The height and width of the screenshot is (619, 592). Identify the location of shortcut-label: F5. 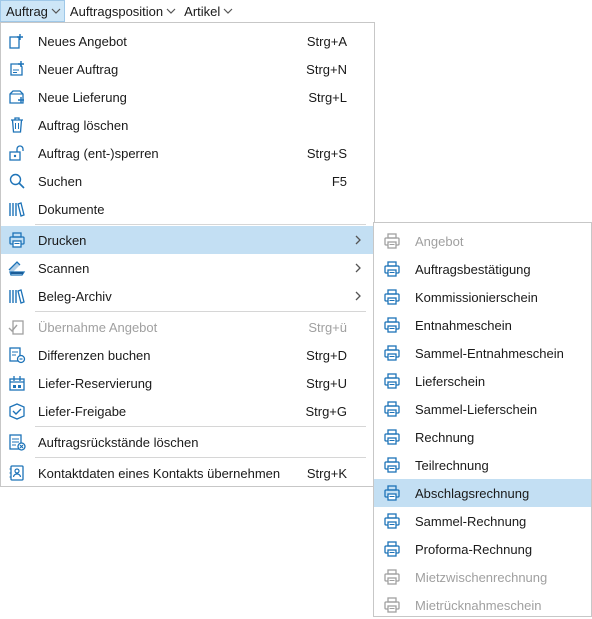
(339, 181).